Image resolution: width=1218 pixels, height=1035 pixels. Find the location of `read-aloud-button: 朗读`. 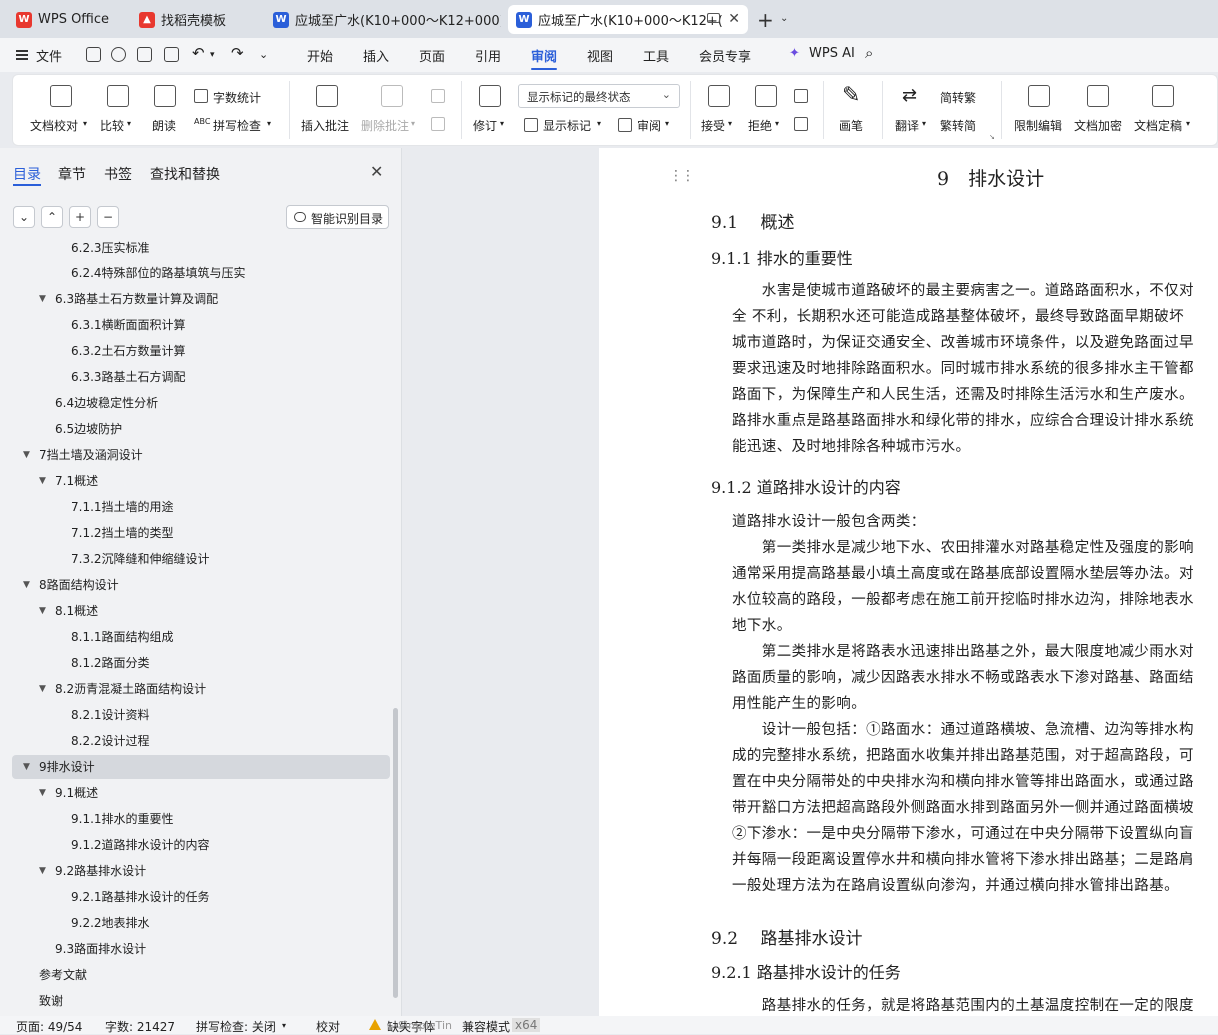

read-aloud-button: 朗读 is located at coordinates (164, 125).